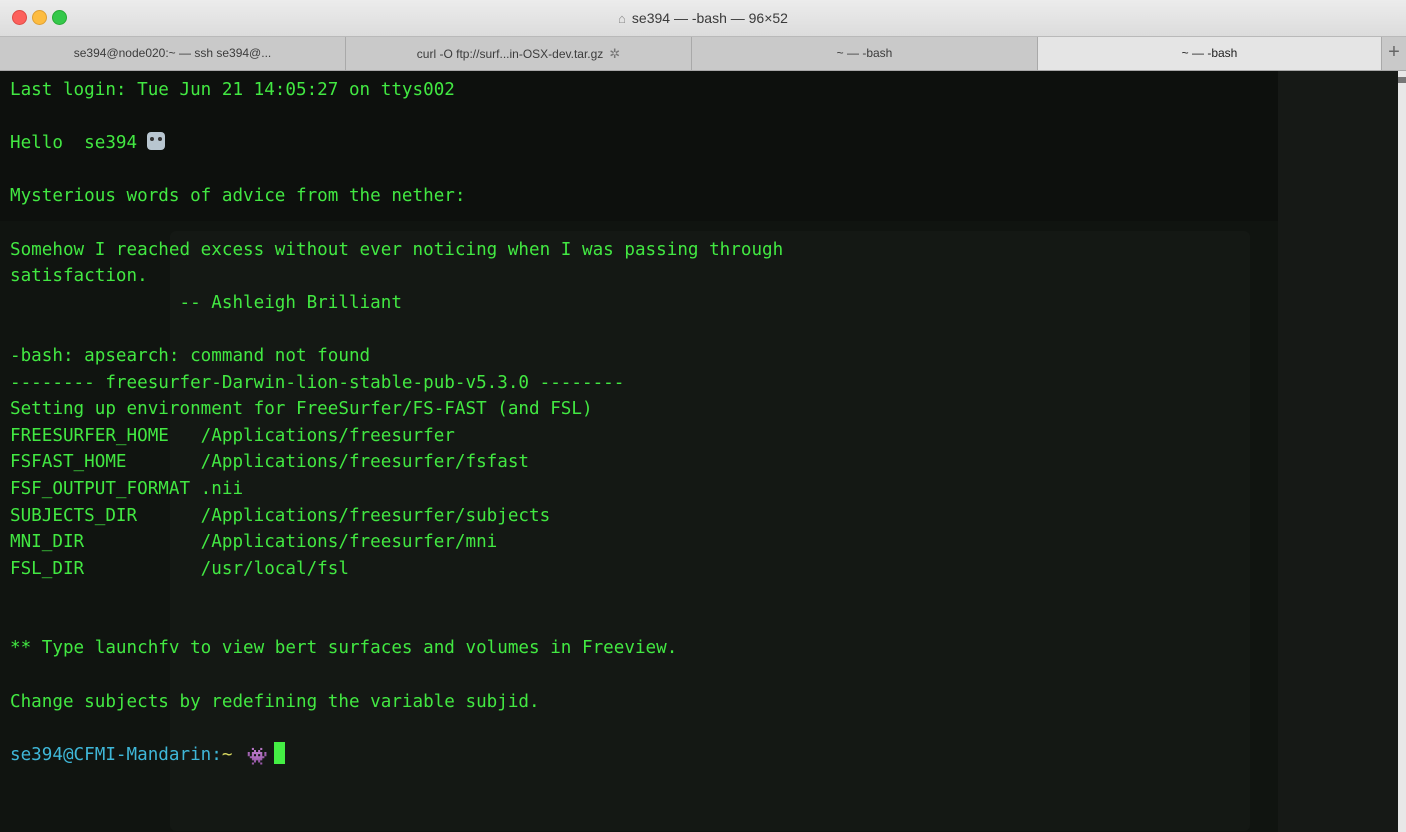 This screenshot has height=832, width=1406. Describe the element at coordinates (279, 752) in the screenshot. I see `text-cursor` at that location.